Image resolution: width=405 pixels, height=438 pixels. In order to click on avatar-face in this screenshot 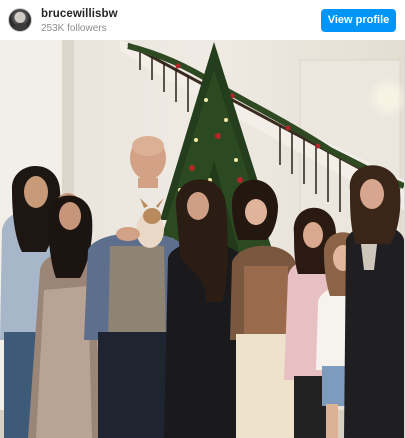, I will do `click(20, 18)`.